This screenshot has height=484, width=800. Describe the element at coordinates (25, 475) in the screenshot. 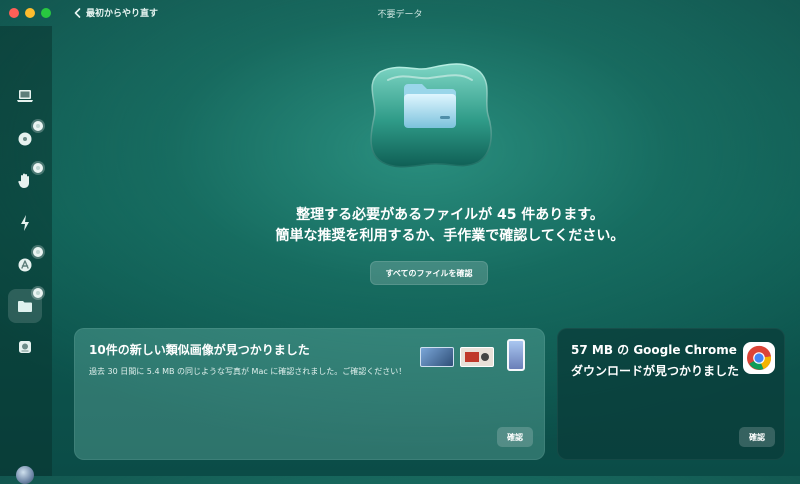

I see `account-avatar` at that location.